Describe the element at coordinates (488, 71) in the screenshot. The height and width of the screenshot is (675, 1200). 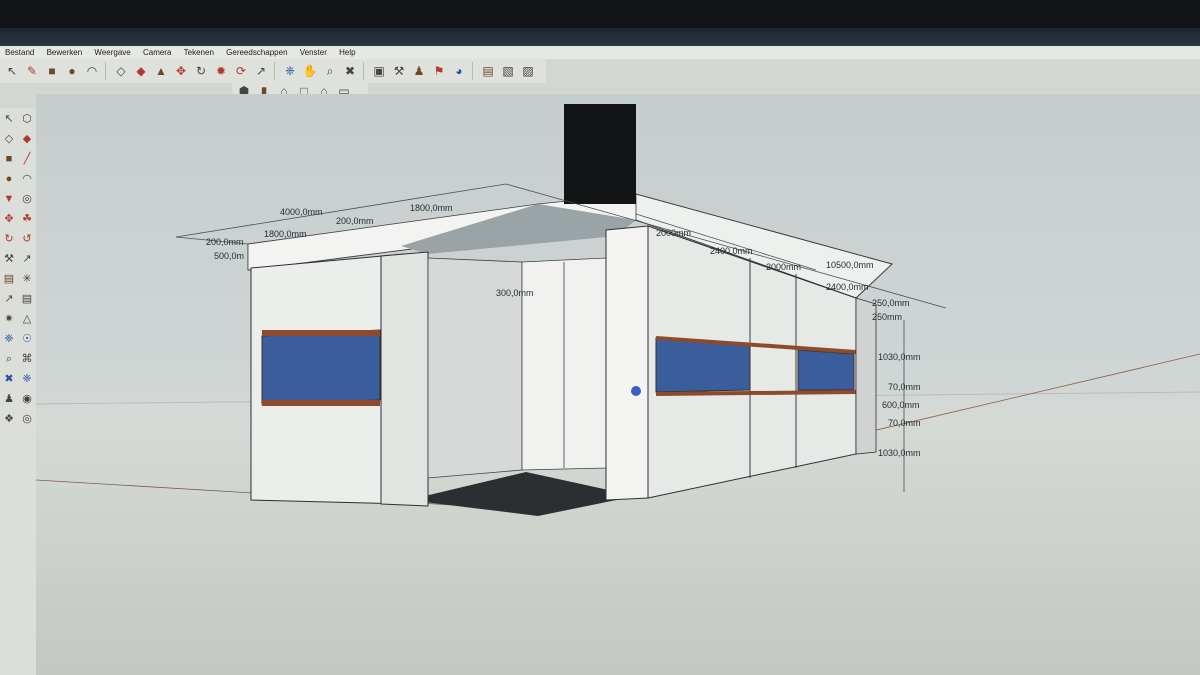
I see `extension-icon: ▤` at that location.